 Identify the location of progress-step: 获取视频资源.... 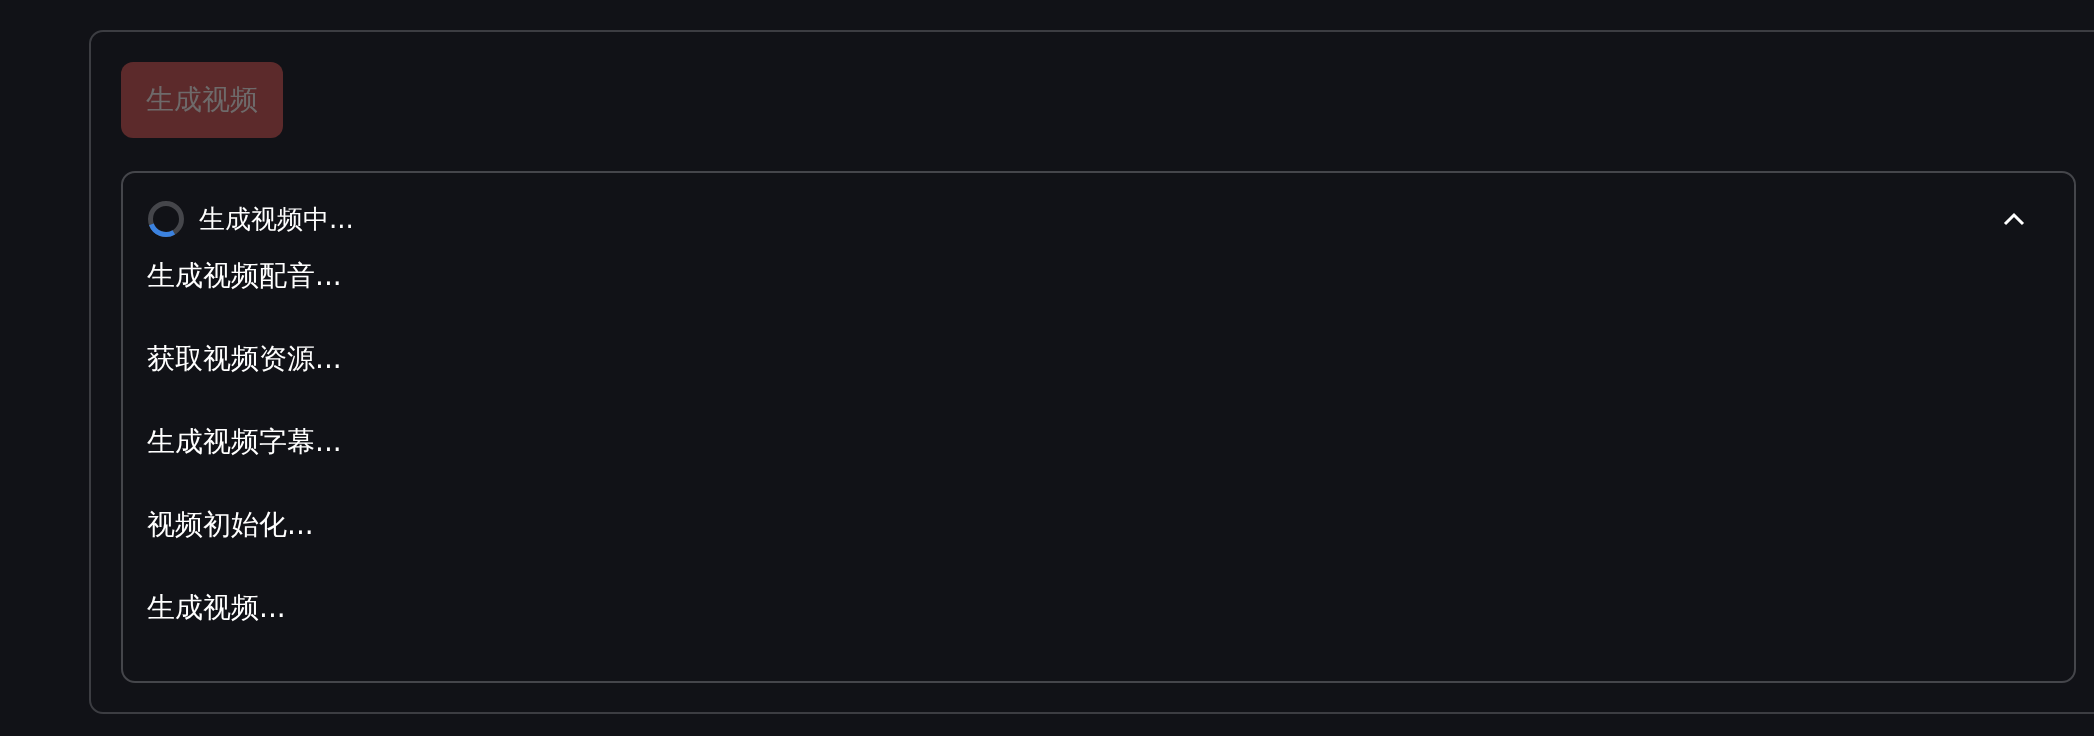
(1098, 358).